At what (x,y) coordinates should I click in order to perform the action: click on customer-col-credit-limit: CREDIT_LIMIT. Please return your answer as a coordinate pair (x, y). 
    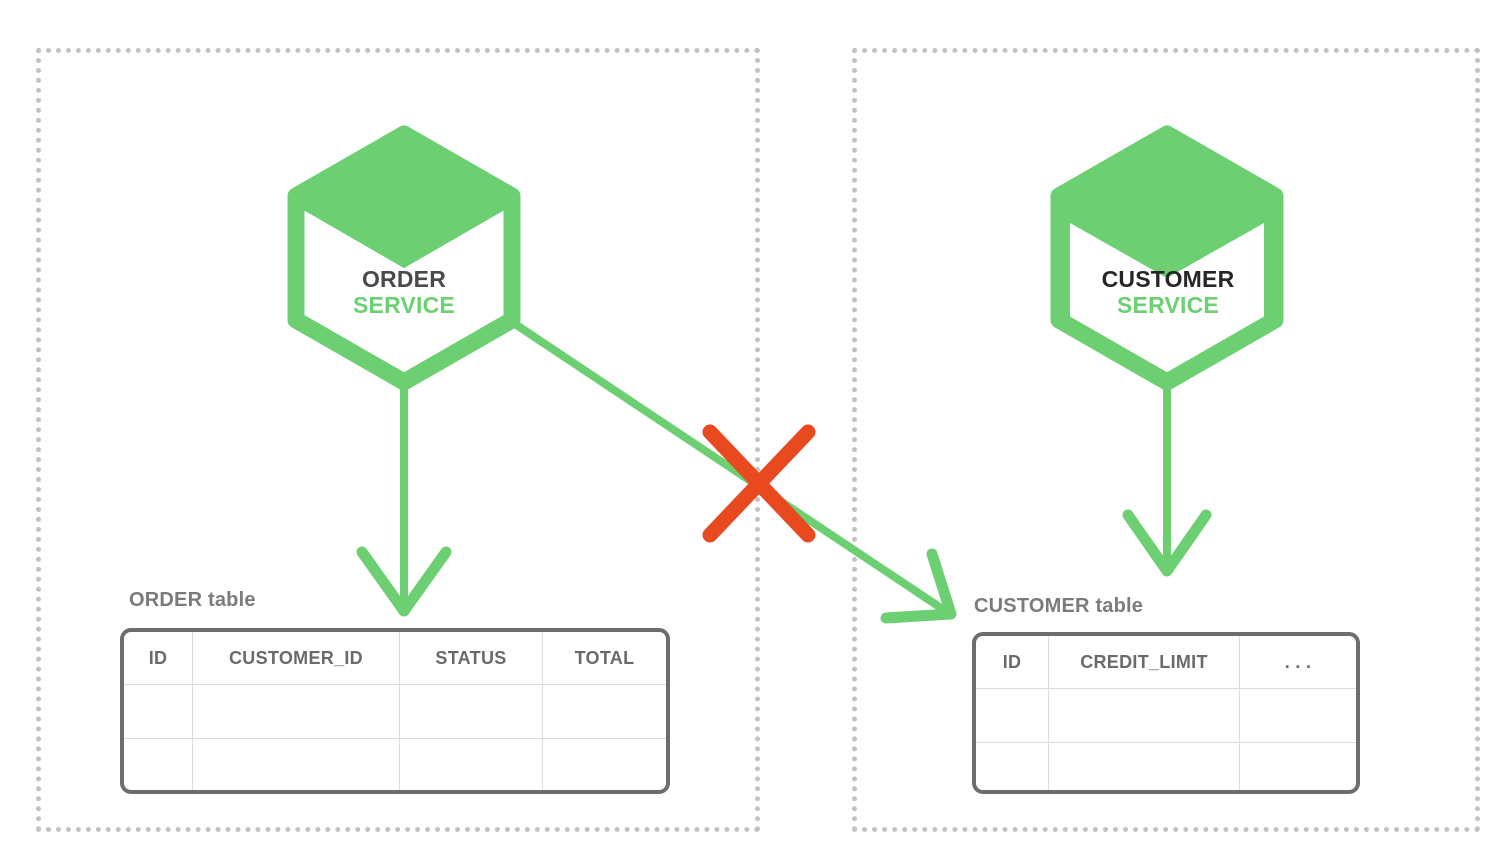
    Looking at the image, I should click on (1144, 662).